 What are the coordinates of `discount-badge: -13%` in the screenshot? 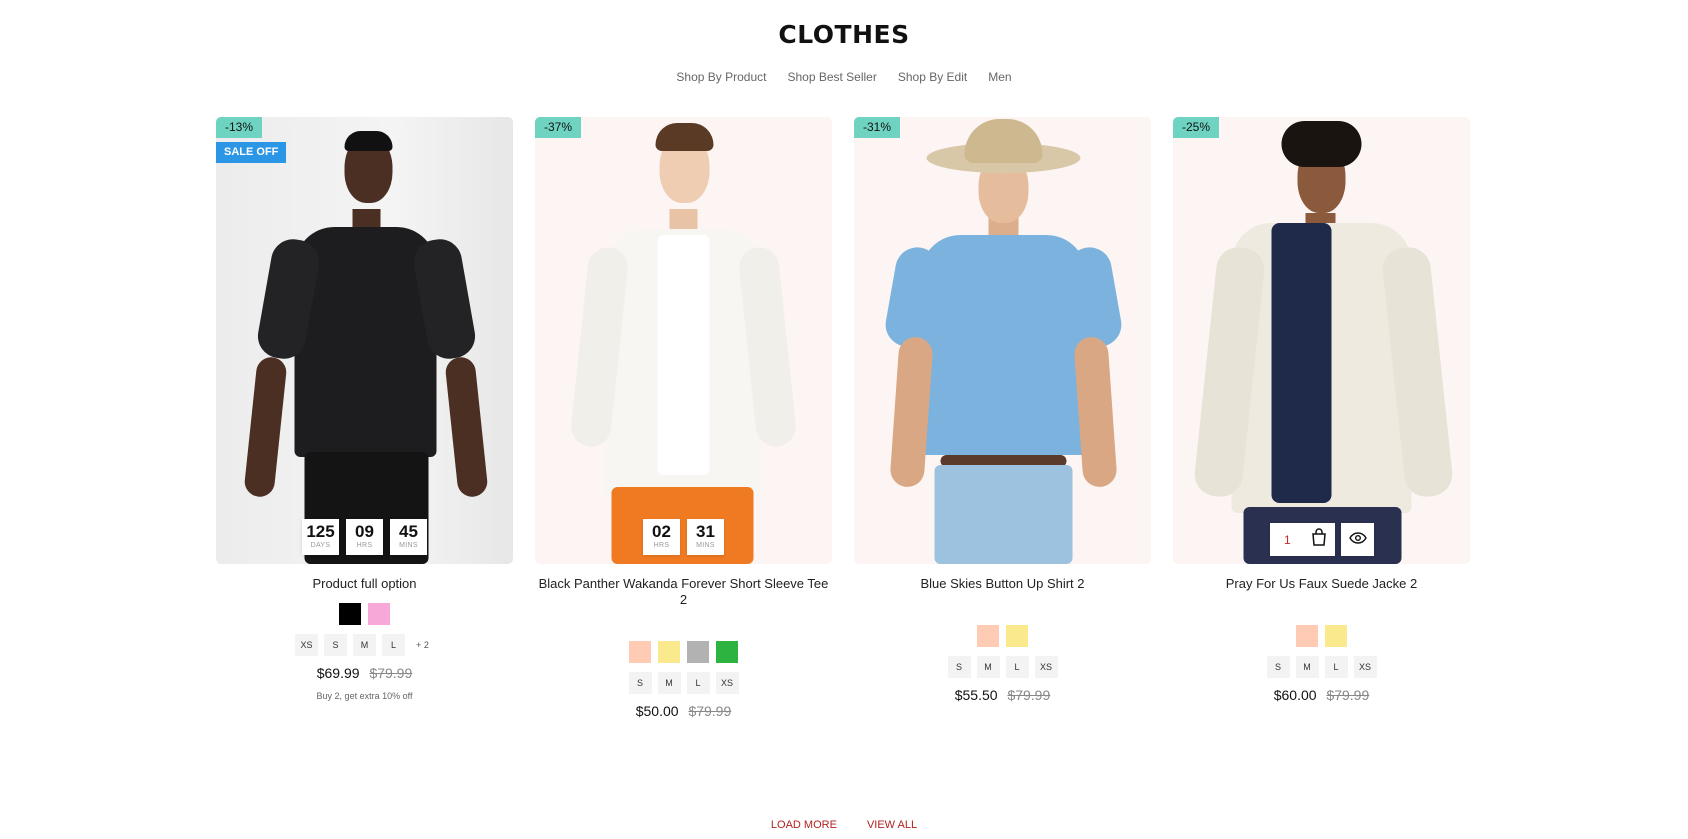 It's located at (239, 127).